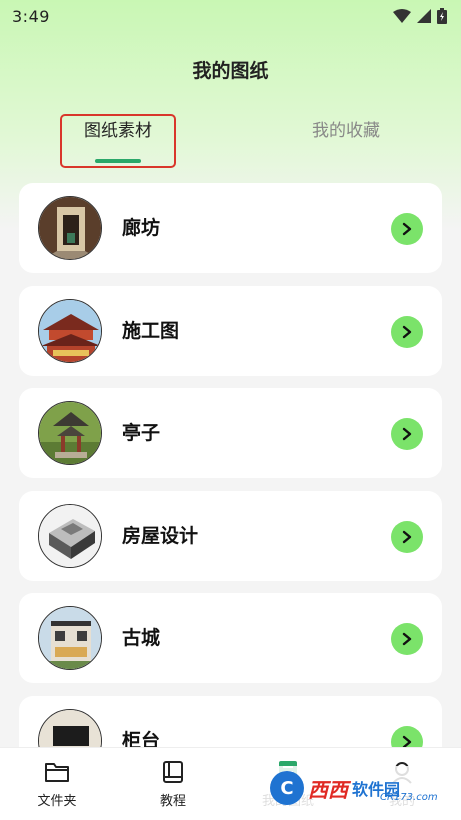  What do you see at coordinates (151, 331) in the screenshot?
I see `list-item-label: 施工图` at bounding box center [151, 331].